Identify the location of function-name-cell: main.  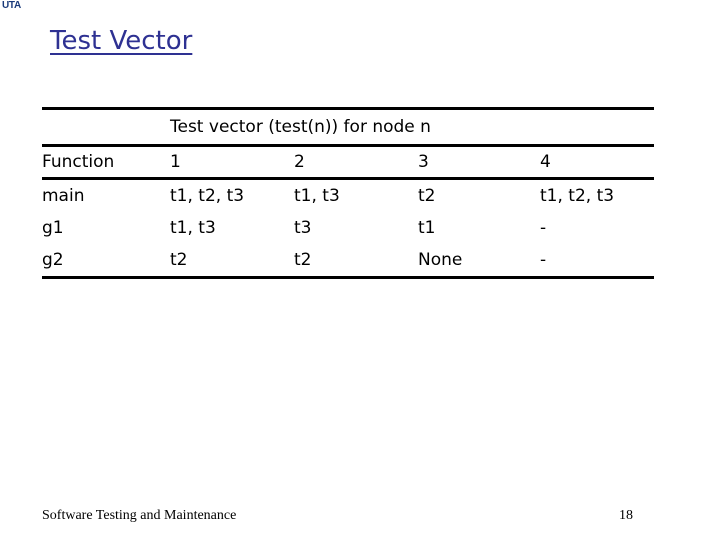
(63, 196).